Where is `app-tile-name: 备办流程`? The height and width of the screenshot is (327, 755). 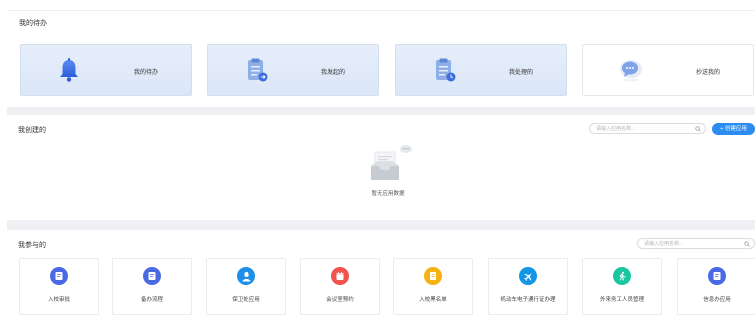 app-tile-name: 备办流程 is located at coordinates (151, 300).